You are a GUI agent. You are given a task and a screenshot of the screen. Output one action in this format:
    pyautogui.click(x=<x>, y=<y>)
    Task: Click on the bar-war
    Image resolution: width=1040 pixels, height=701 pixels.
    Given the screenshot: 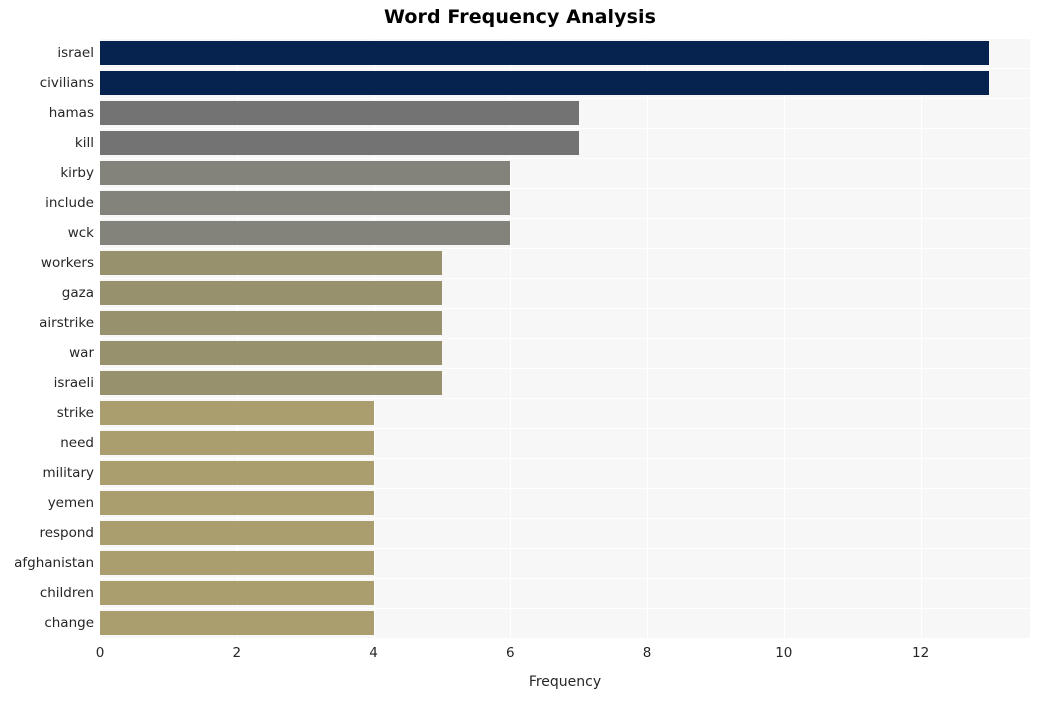 What is the action you would take?
    pyautogui.click(x=271, y=353)
    